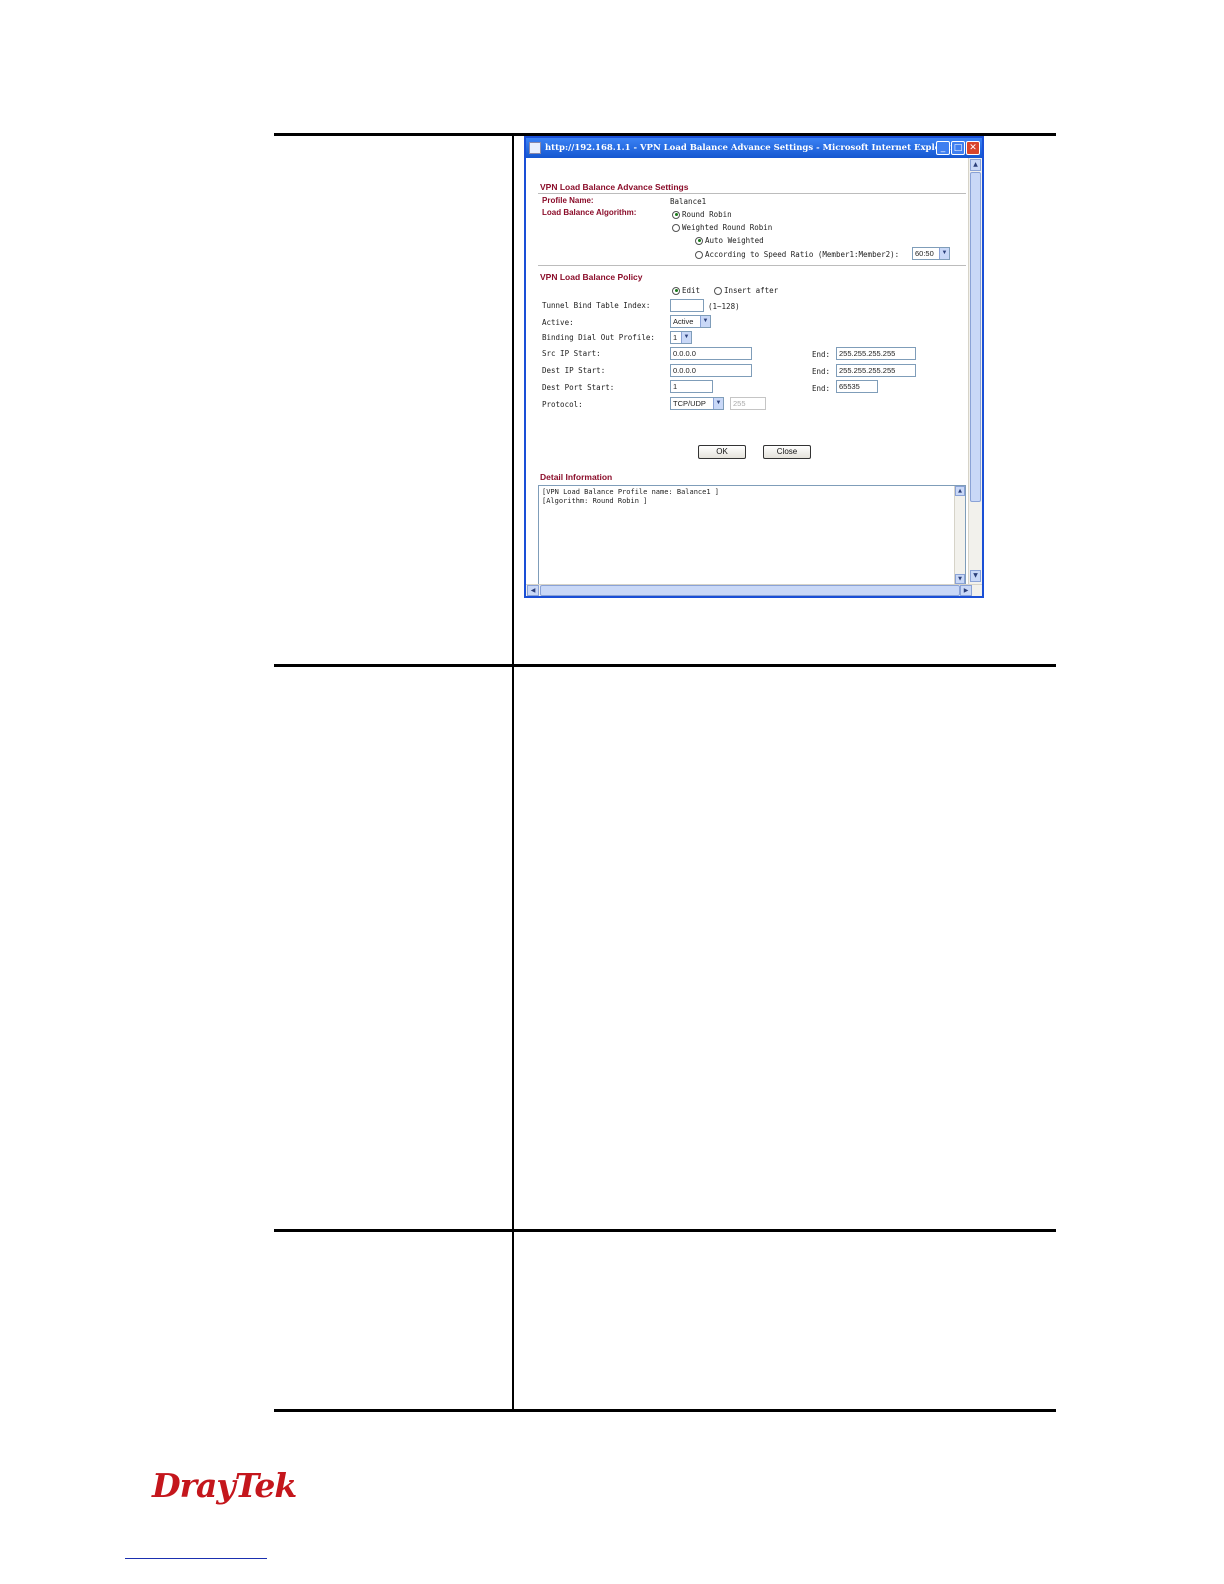 The width and height of the screenshot is (1224, 1584). I want to click on table-bottom-rule, so click(665, 1410).